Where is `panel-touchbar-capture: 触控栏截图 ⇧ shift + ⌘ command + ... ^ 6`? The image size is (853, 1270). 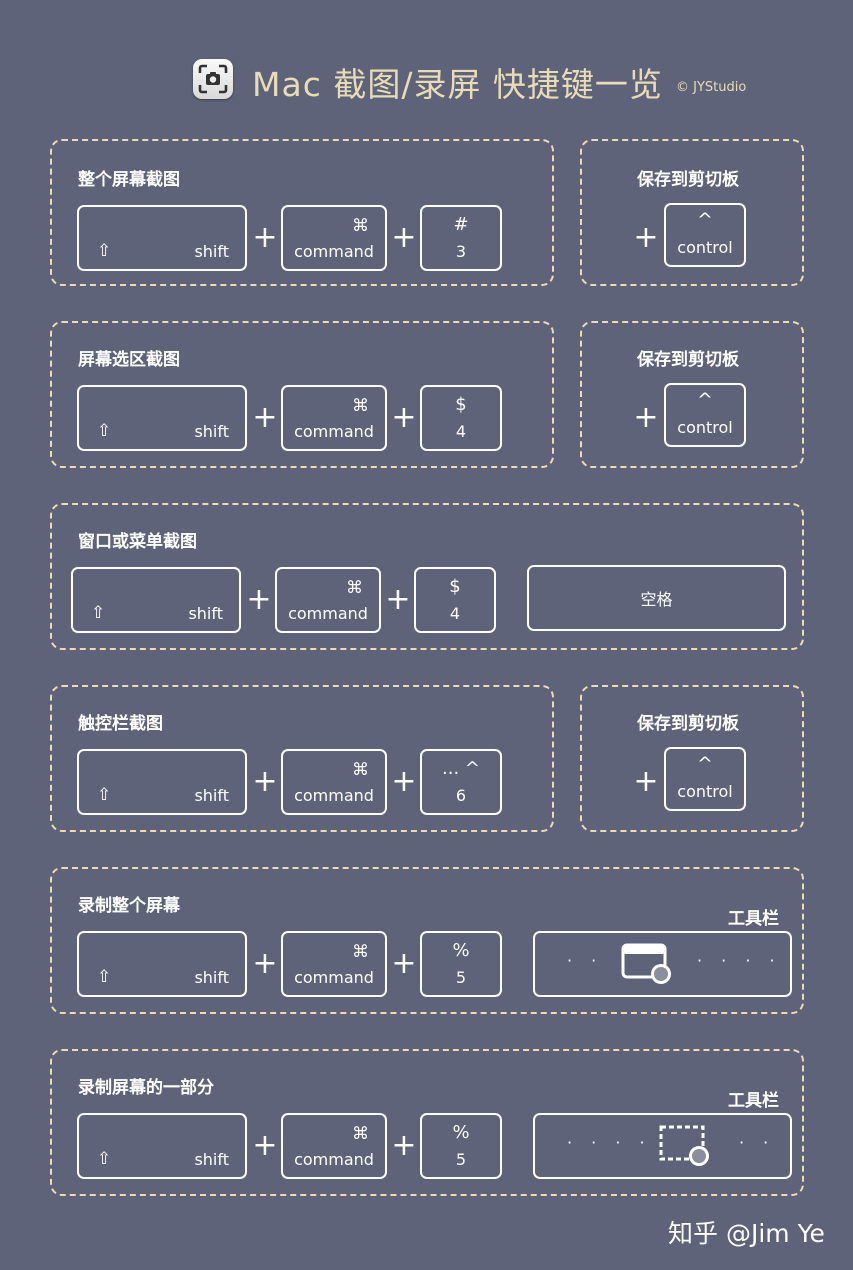
panel-touchbar-capture: 触控栏截图 ⇧ shift + ⌘ command + ... ^ 6 is located at coordinates (302, 758).